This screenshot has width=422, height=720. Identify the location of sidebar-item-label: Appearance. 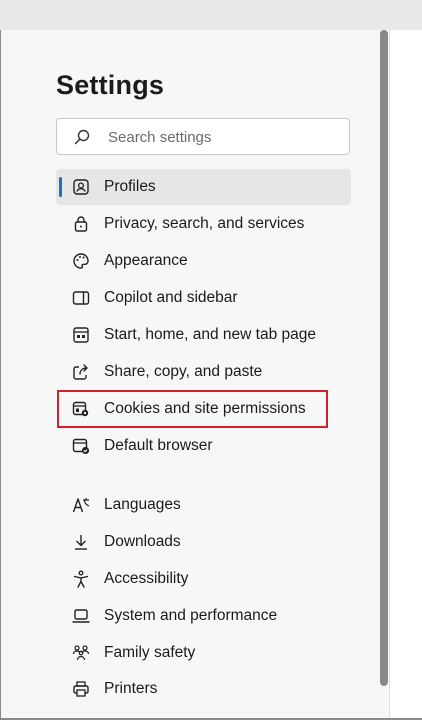
(146, 260).